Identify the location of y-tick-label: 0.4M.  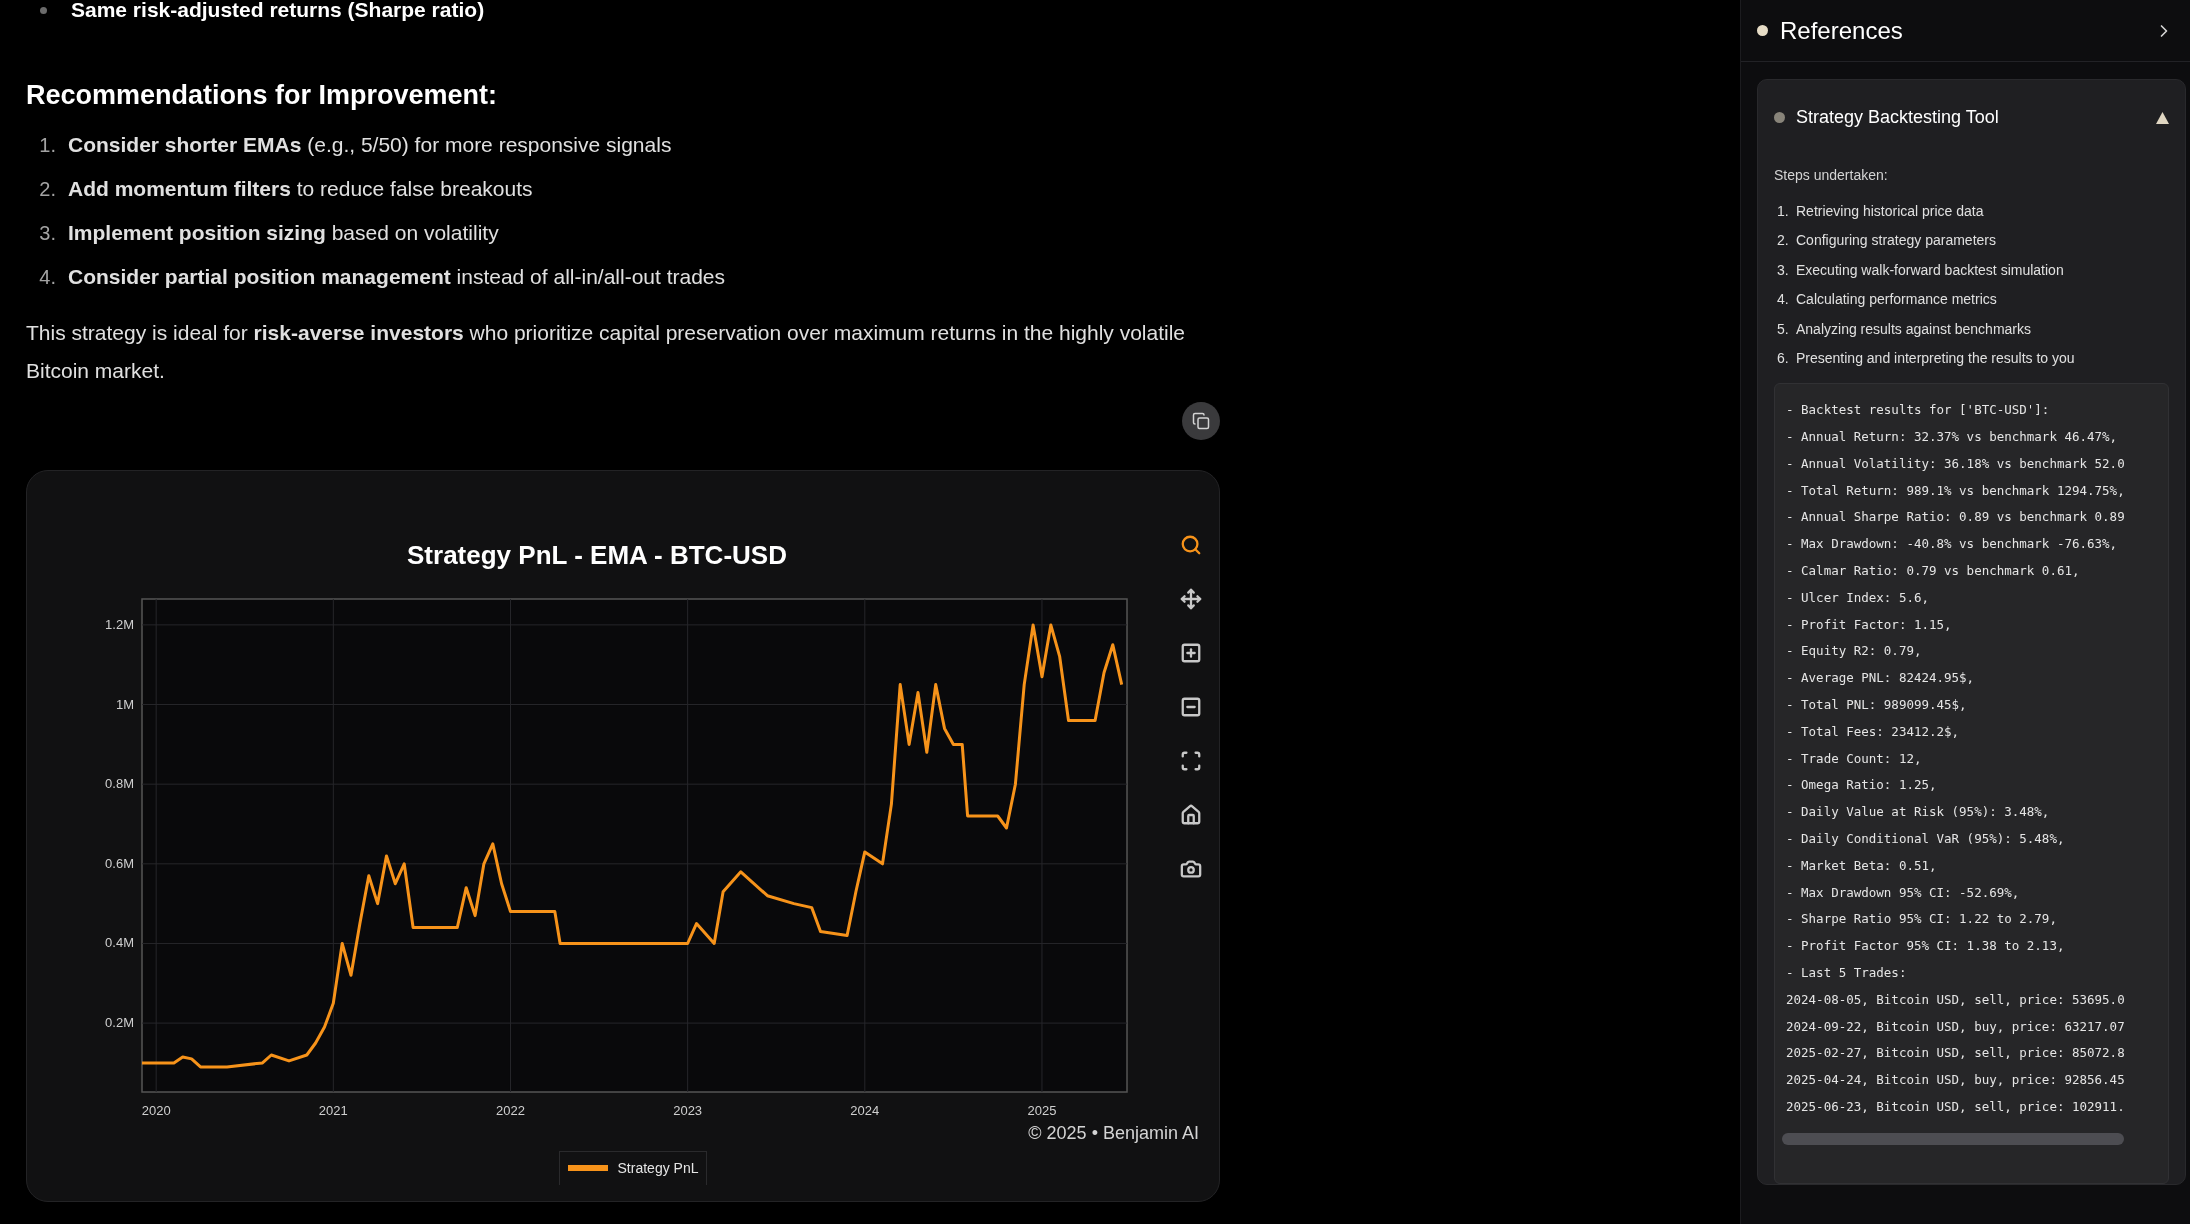
(119, 942).